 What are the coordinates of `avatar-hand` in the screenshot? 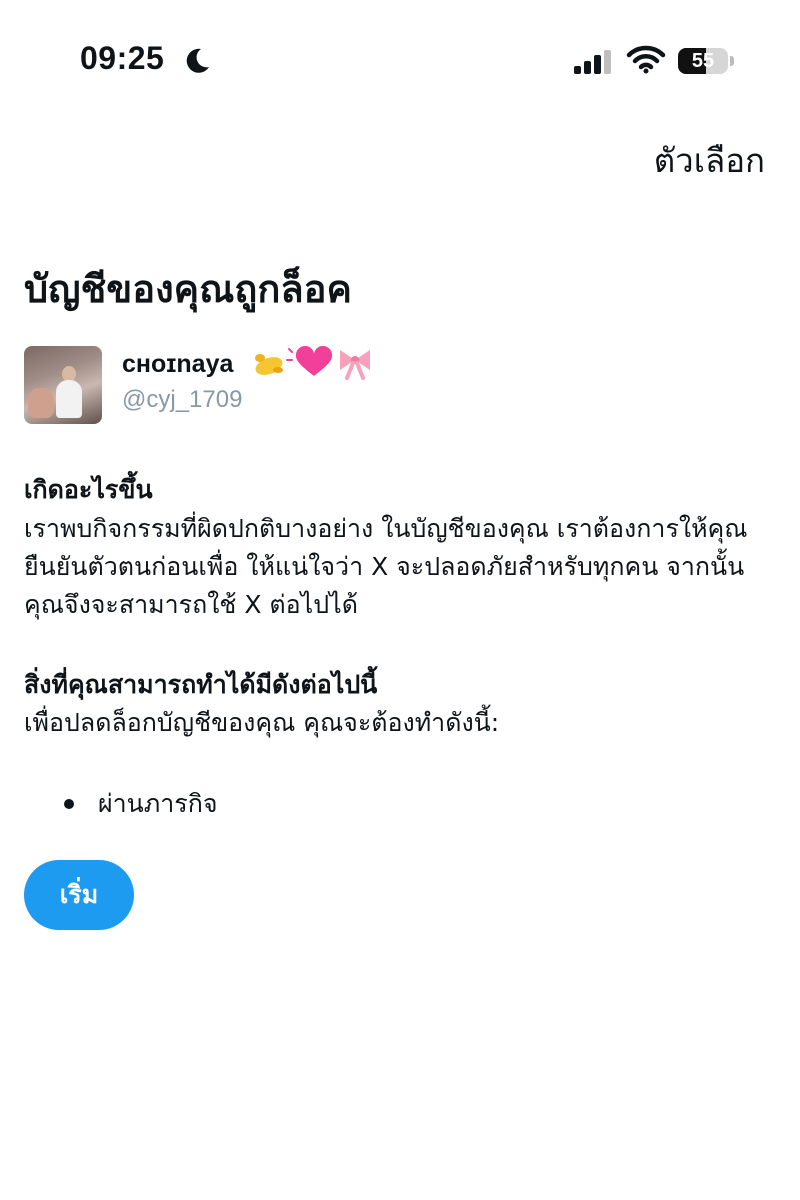 It's located at (41, 403).